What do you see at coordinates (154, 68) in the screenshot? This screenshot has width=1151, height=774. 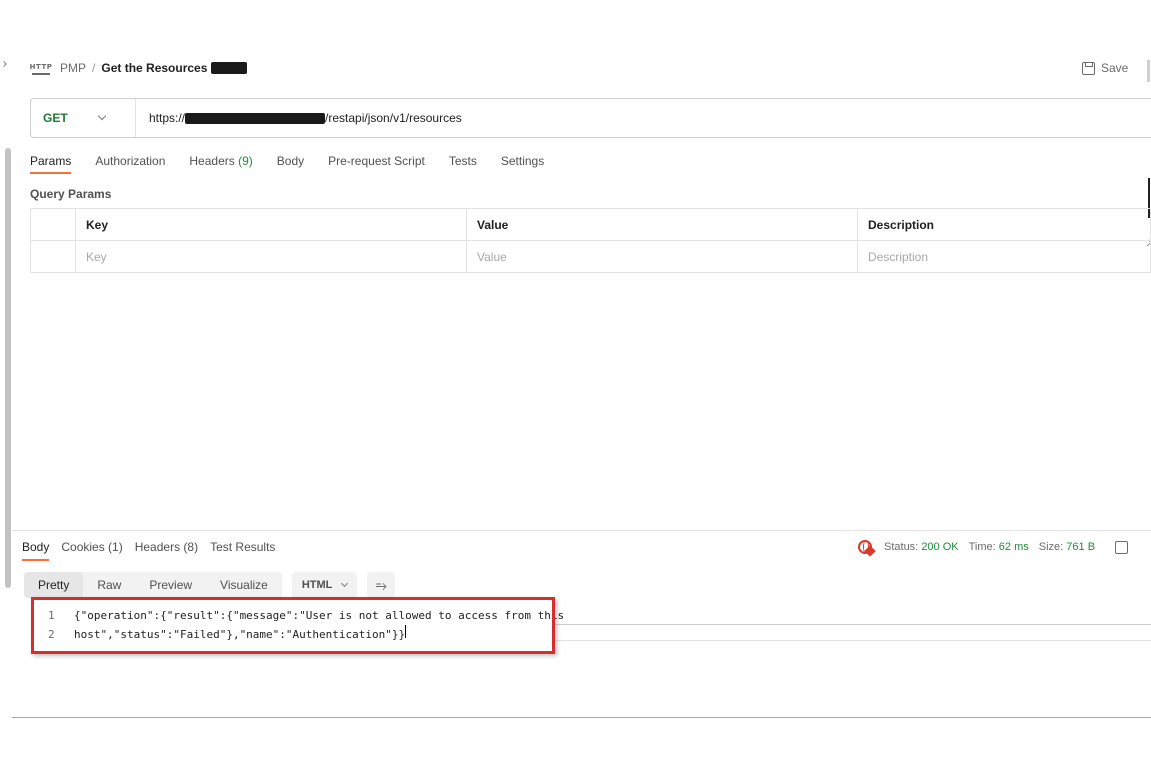 I see `request-title: Get the Resources` at bounding box center [154, 68].